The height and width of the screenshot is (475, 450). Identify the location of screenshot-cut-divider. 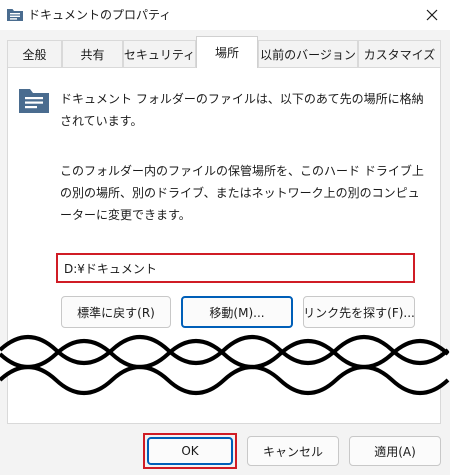
(225, 365).